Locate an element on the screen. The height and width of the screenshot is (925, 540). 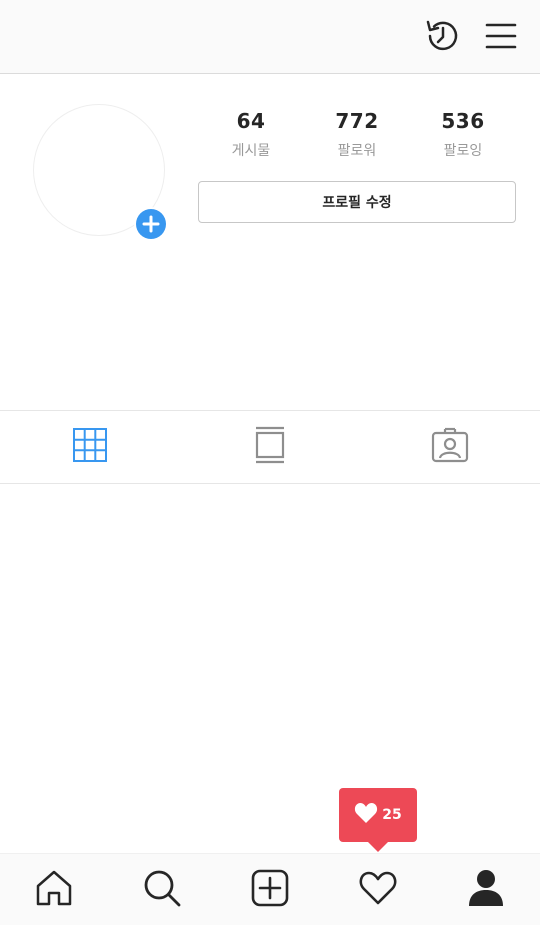
nav-add-post is located at coordinates (270, 889).